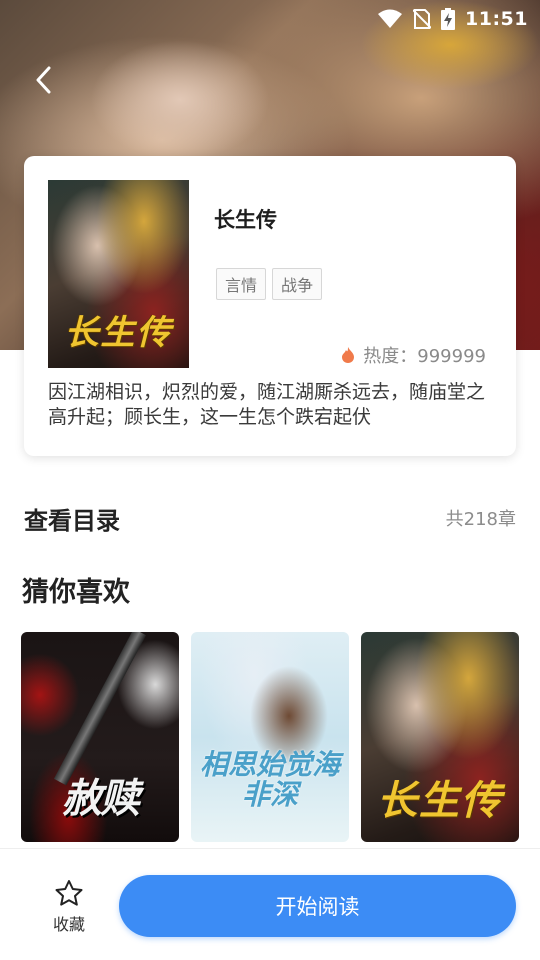 This screenshot has height=960, width=540. Describe the element at coordinates (101, 798) in the screenshot. I see `recommend-cover-title: 赦赎` at that location.